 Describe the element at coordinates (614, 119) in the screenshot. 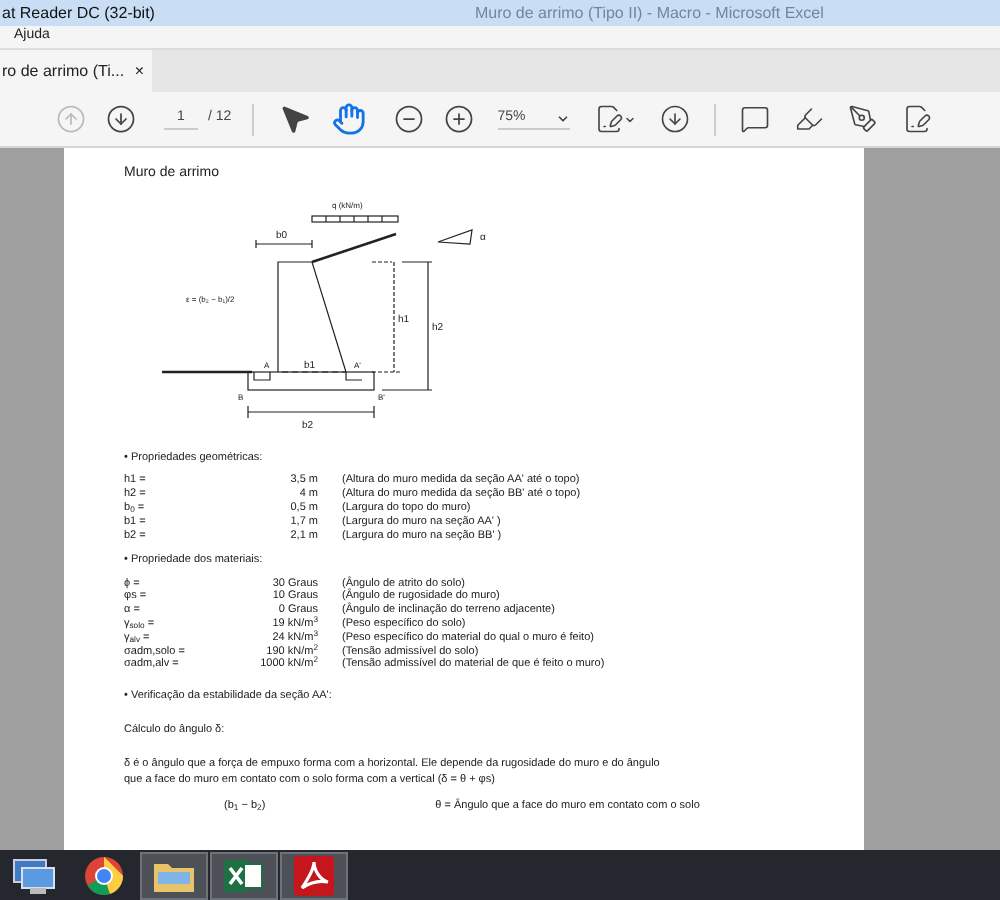

I see `fit-page-button` at that location.